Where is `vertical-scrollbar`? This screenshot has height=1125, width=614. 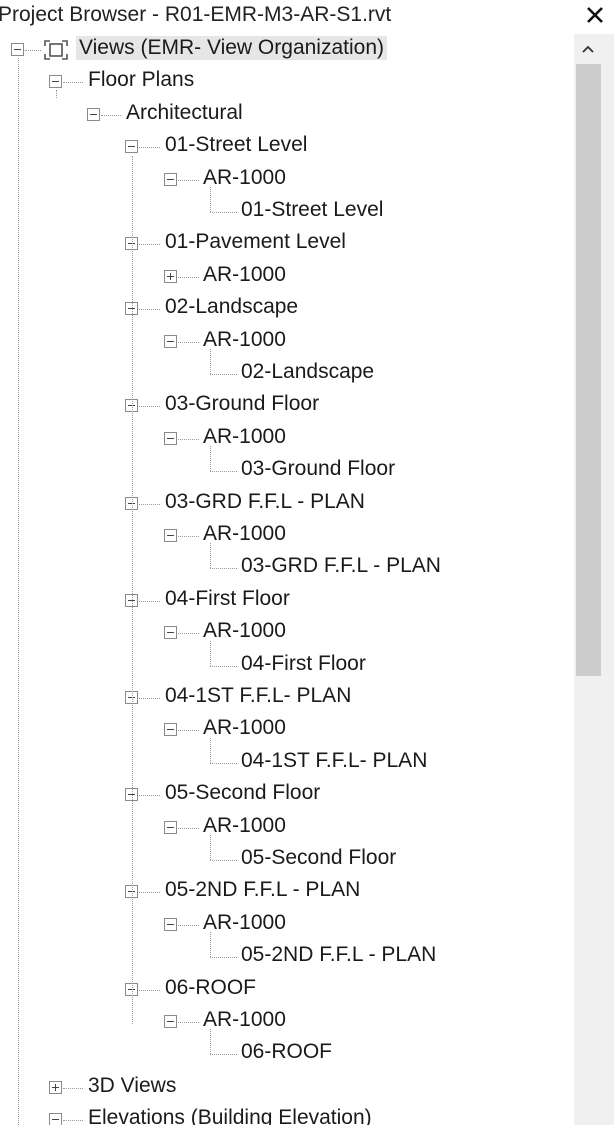
vertical-scrollbar is located at coordinates (594, 579).